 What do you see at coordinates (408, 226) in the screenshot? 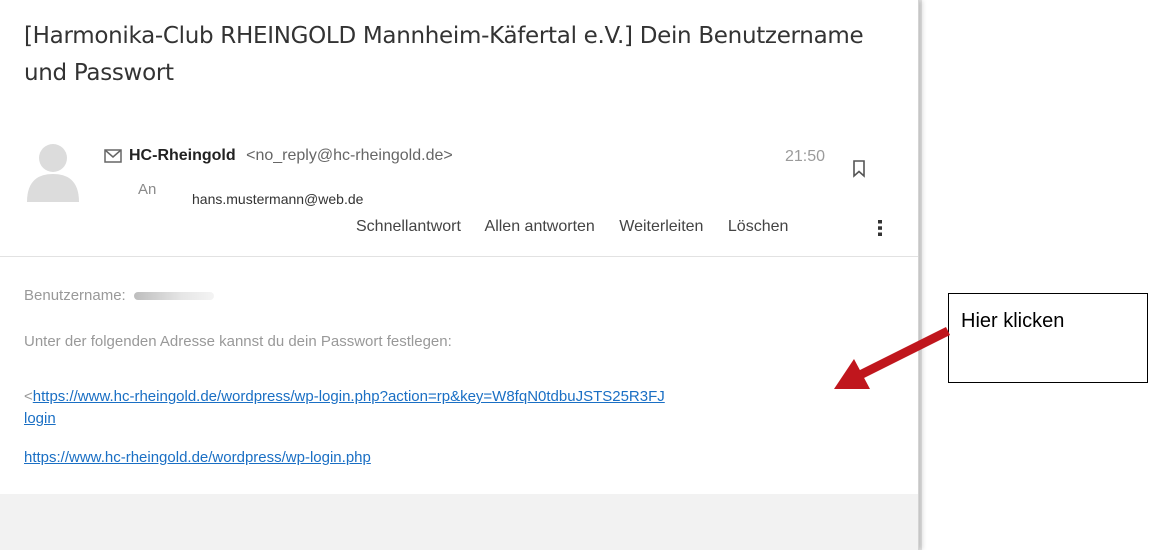
I see `quick-reply-button: Schnellantwort` at bounding box center [408, 226].